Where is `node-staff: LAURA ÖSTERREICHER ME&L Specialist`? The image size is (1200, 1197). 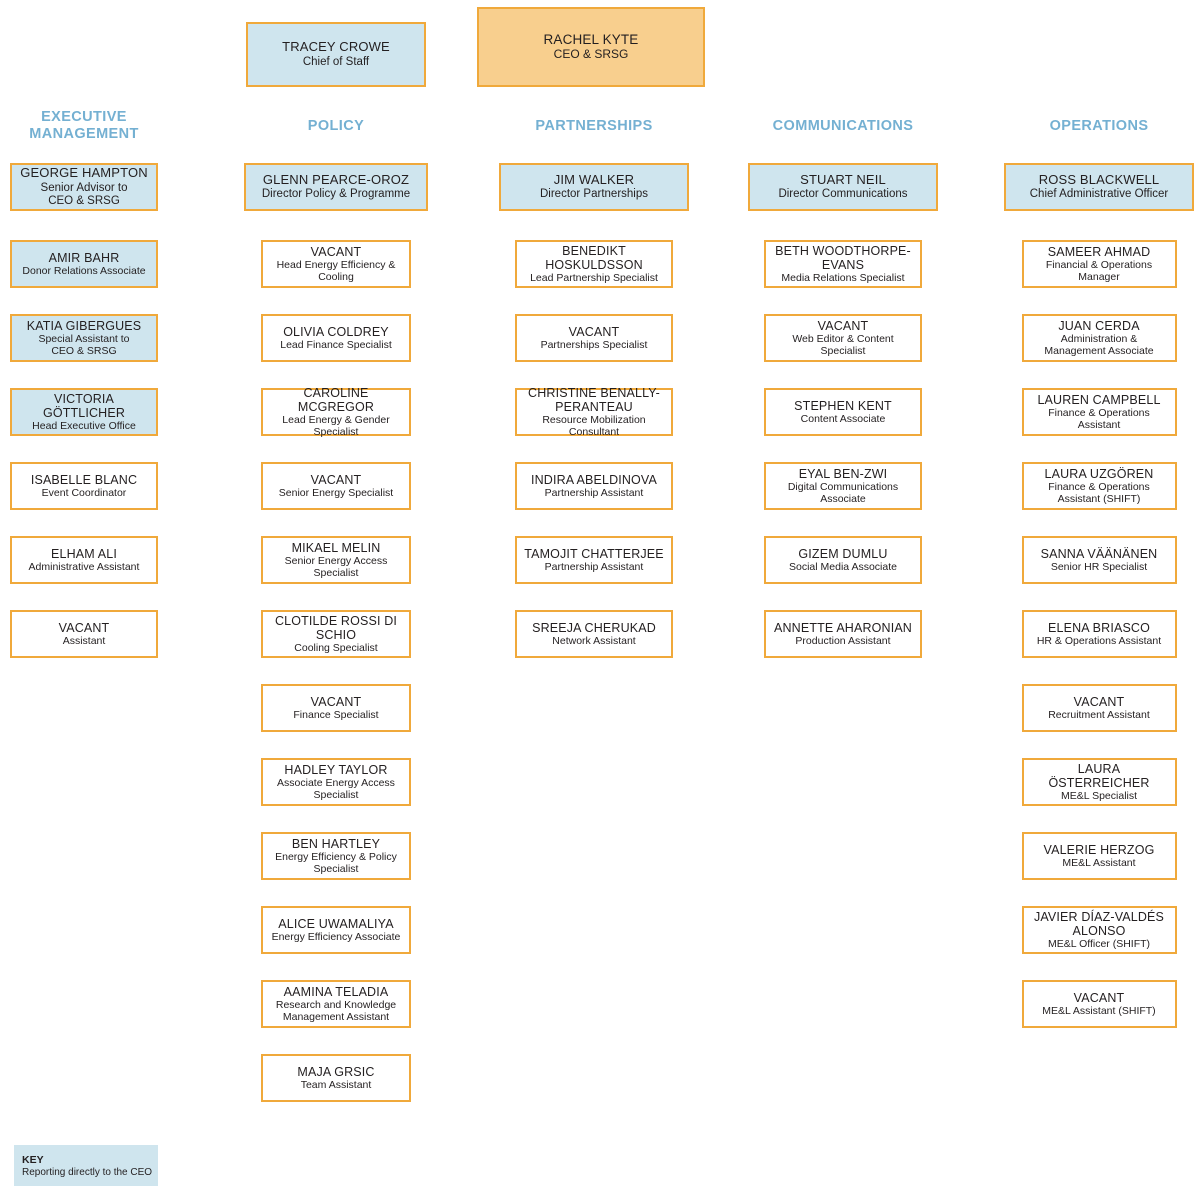 node-staff: LAURA ÖSTERREICHER ME&L Specialist is located at coordinates (1099, 782).